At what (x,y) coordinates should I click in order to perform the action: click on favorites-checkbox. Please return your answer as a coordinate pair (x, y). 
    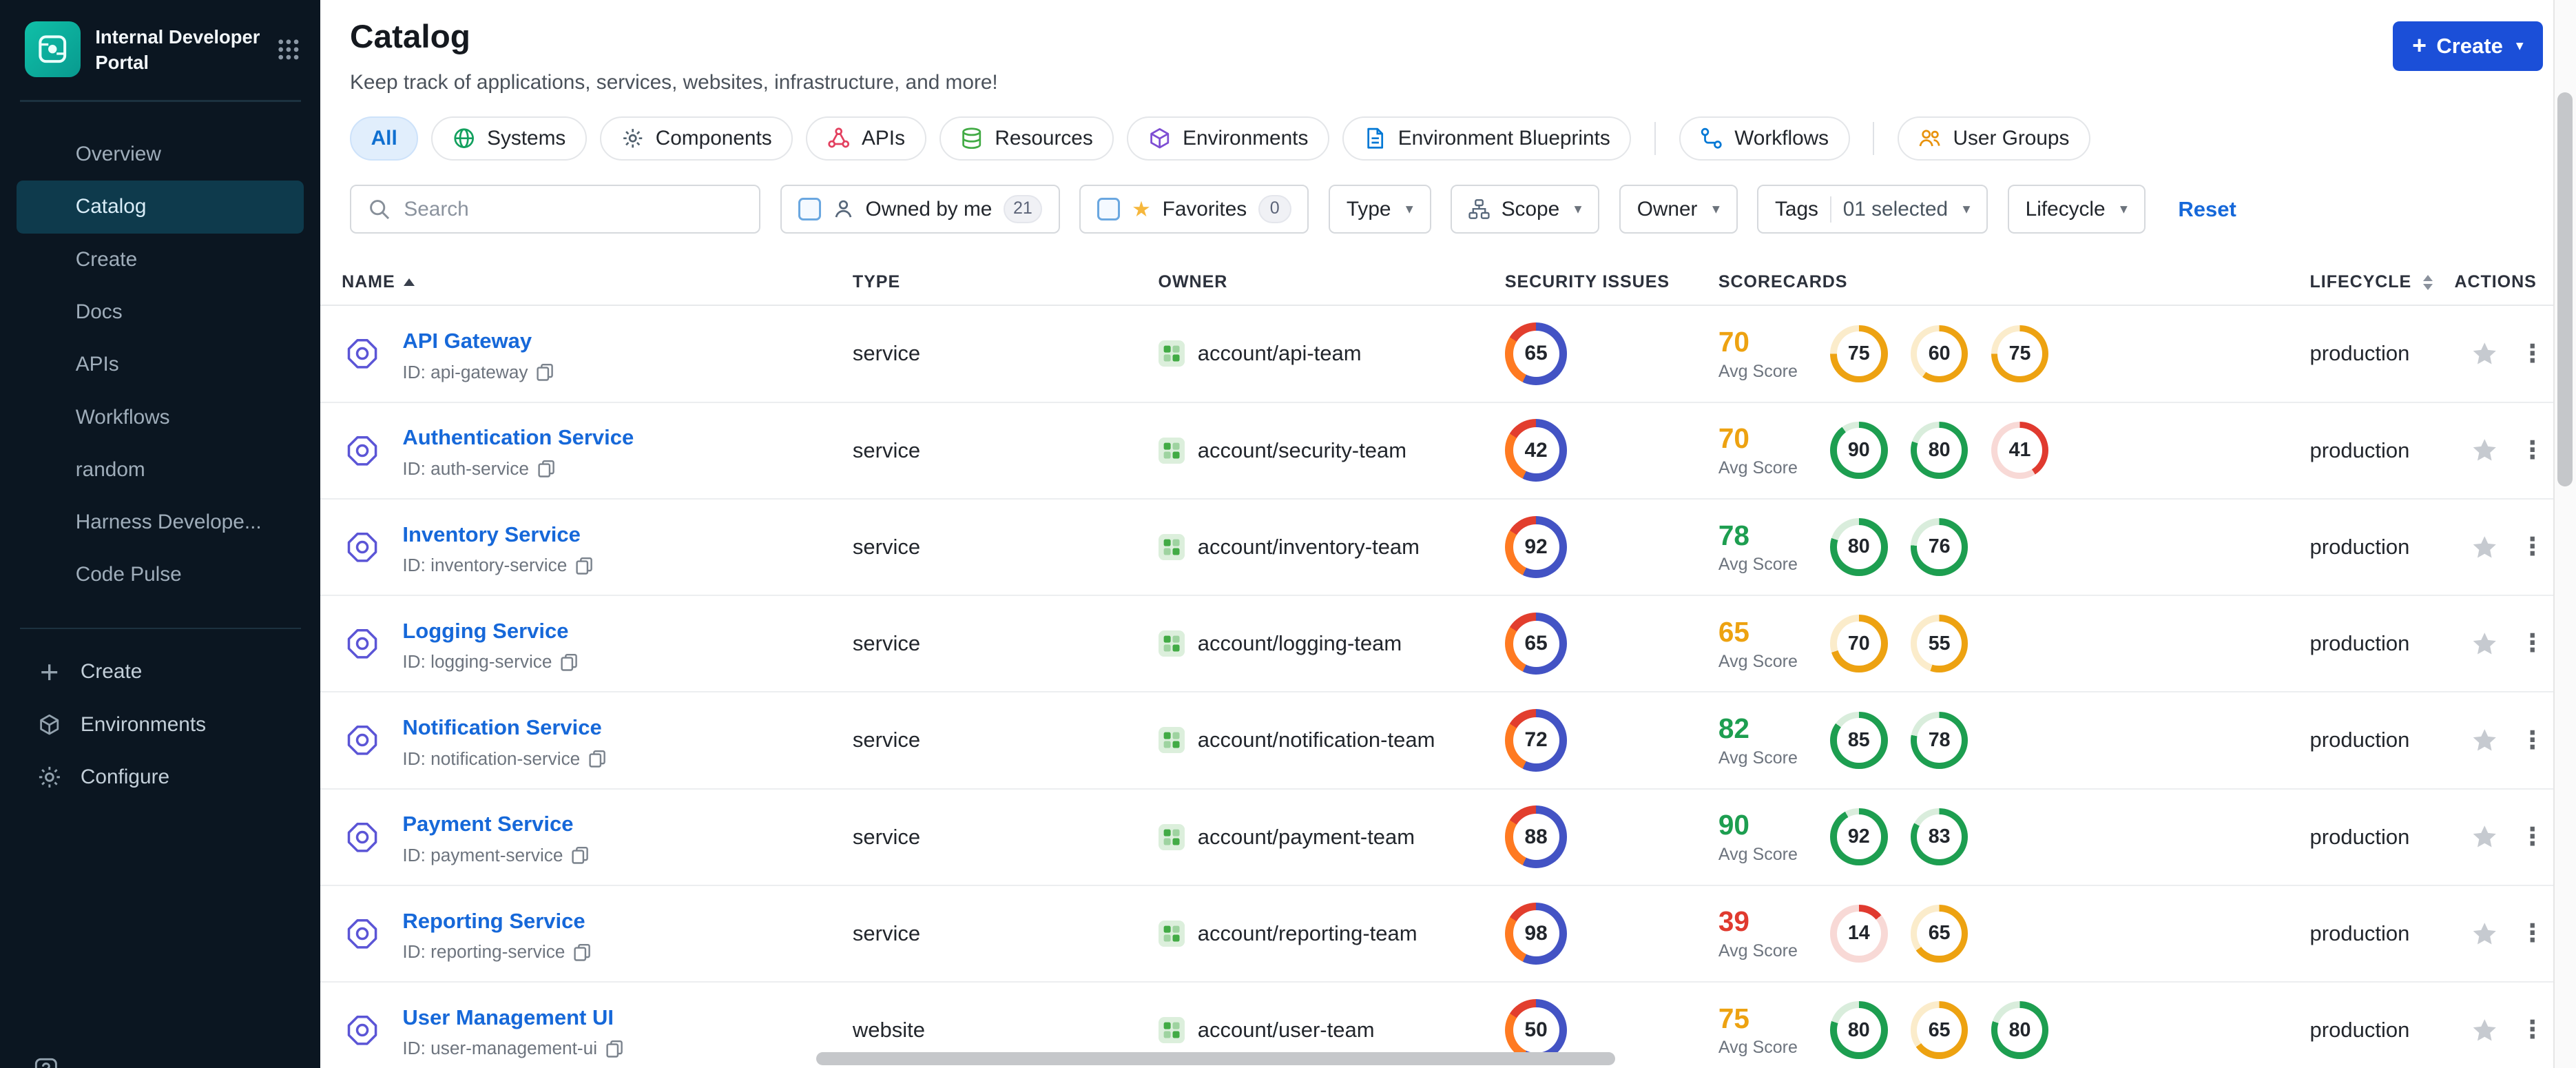
    Looking at the image, I should click on (1109, 209).